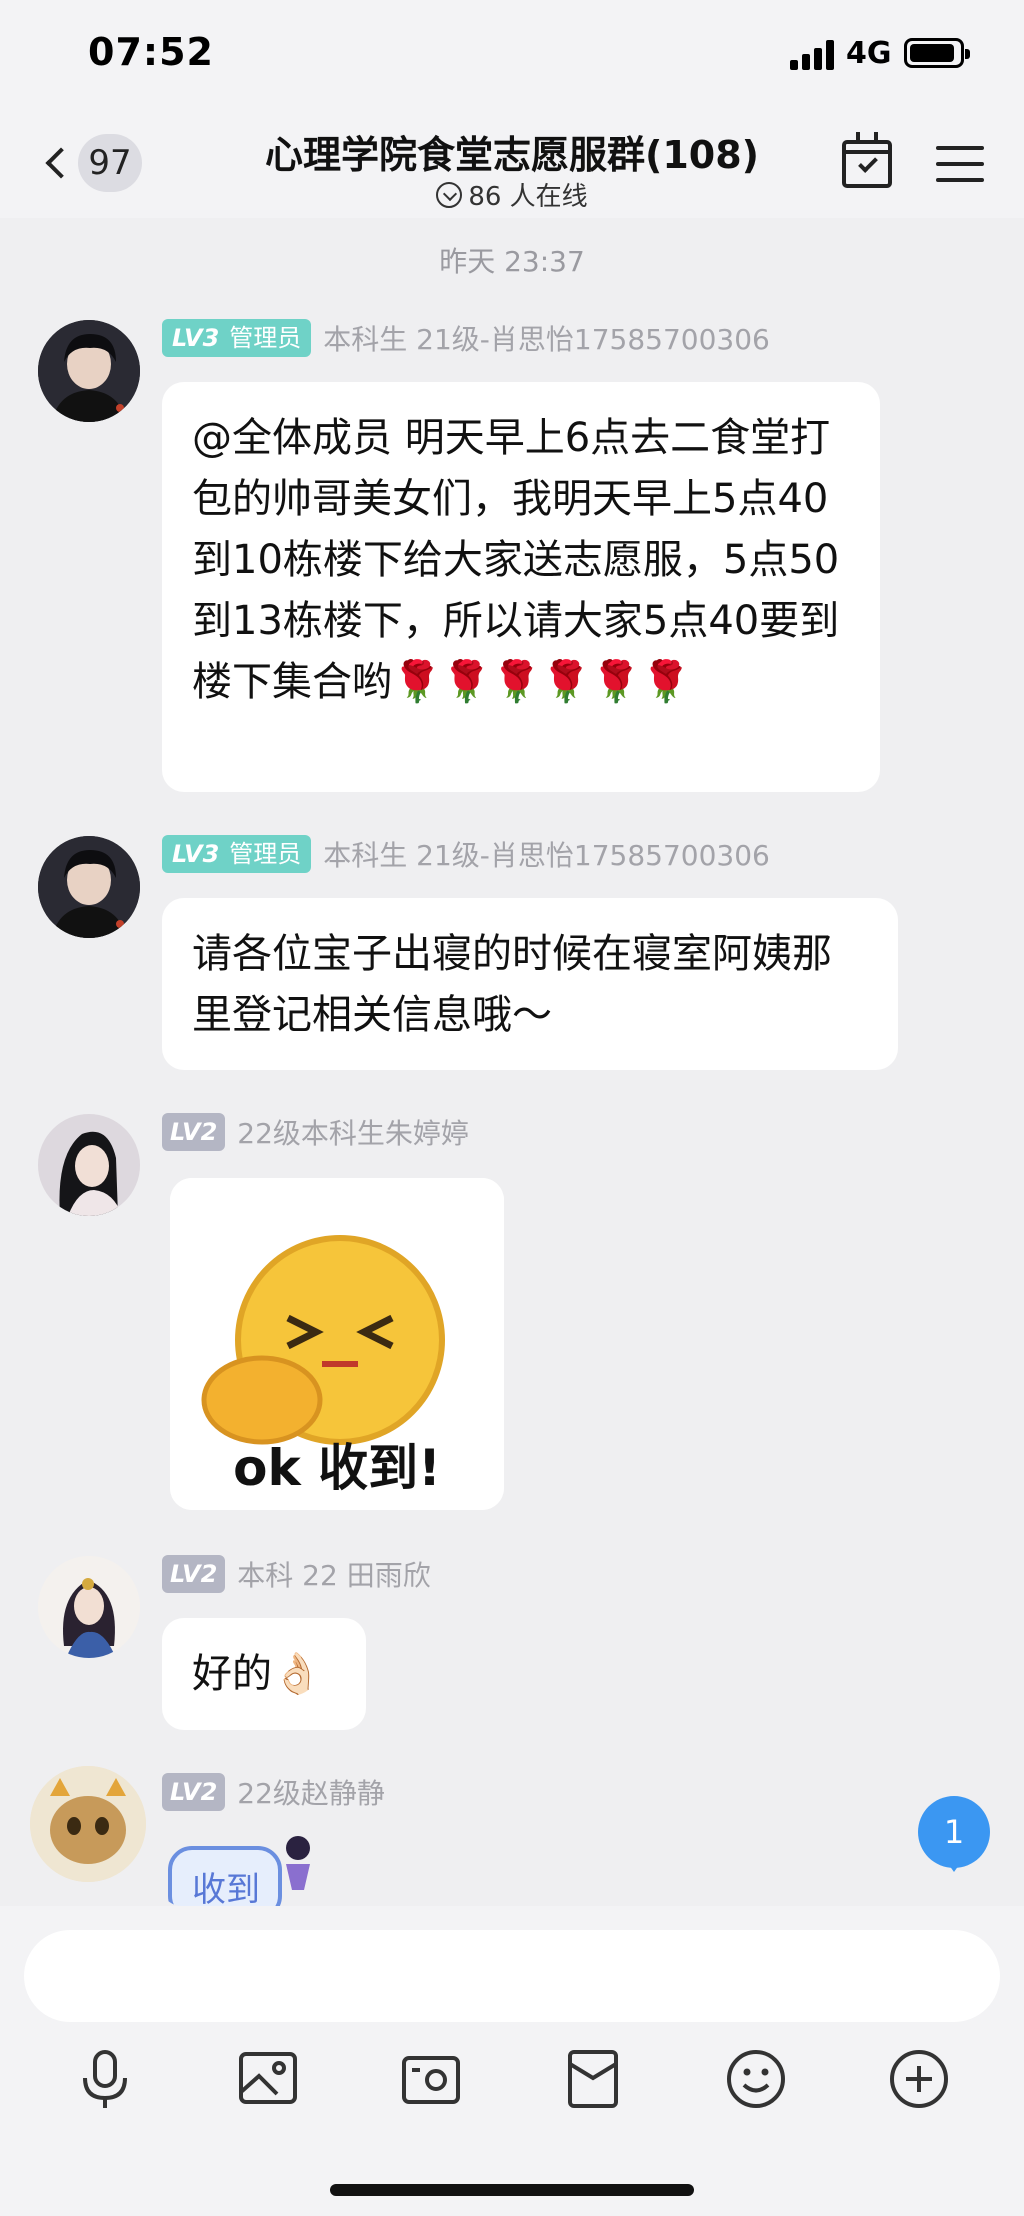 The width and height of the screenshot is (1024, 2216). Describe the element at coordinates (226, 1888) in the screenshot. I see `sticker-caption: 收到` at that location.